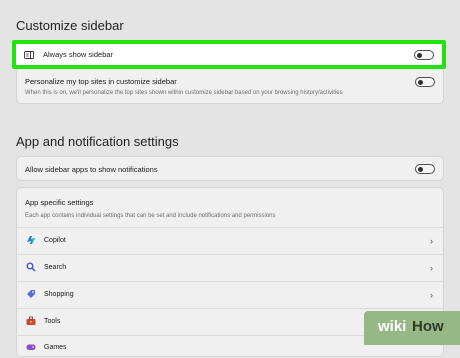  I want to click on app-label-tools: Tools, so click(52, 321).